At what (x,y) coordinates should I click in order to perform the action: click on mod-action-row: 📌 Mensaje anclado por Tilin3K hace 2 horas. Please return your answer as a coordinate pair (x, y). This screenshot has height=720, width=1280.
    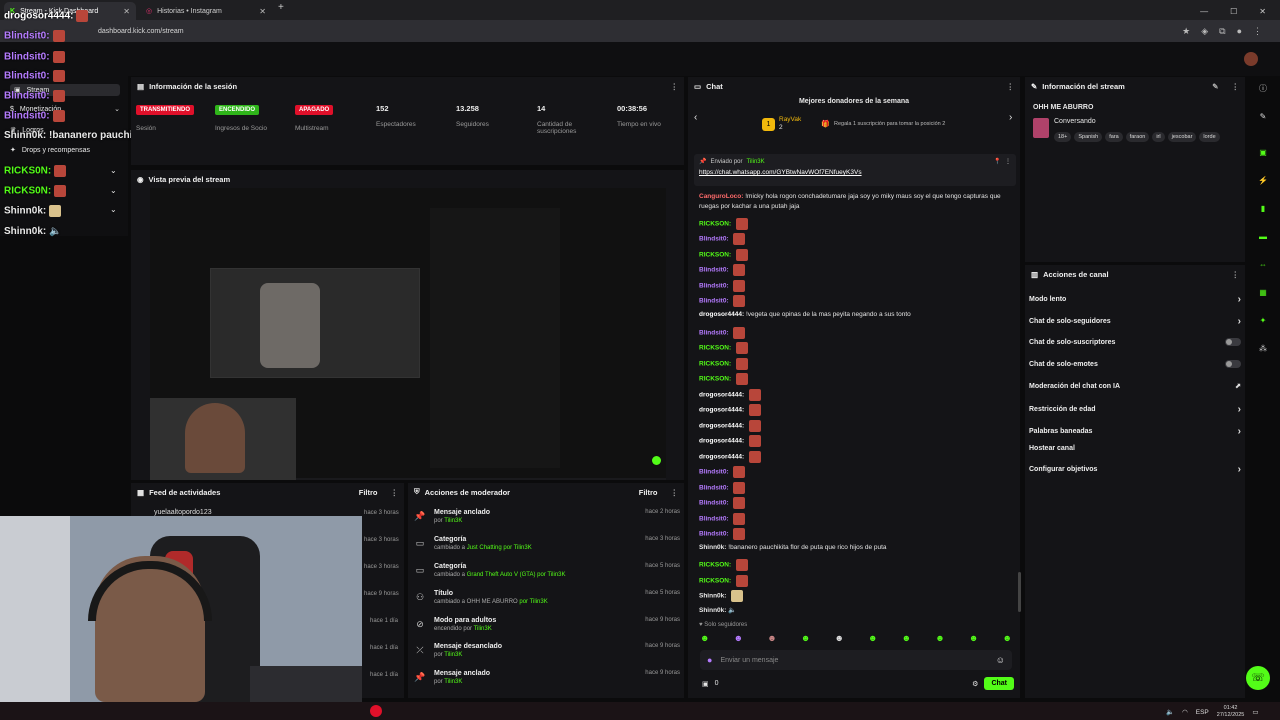
    Looking at the image, I should click on (547, 522).